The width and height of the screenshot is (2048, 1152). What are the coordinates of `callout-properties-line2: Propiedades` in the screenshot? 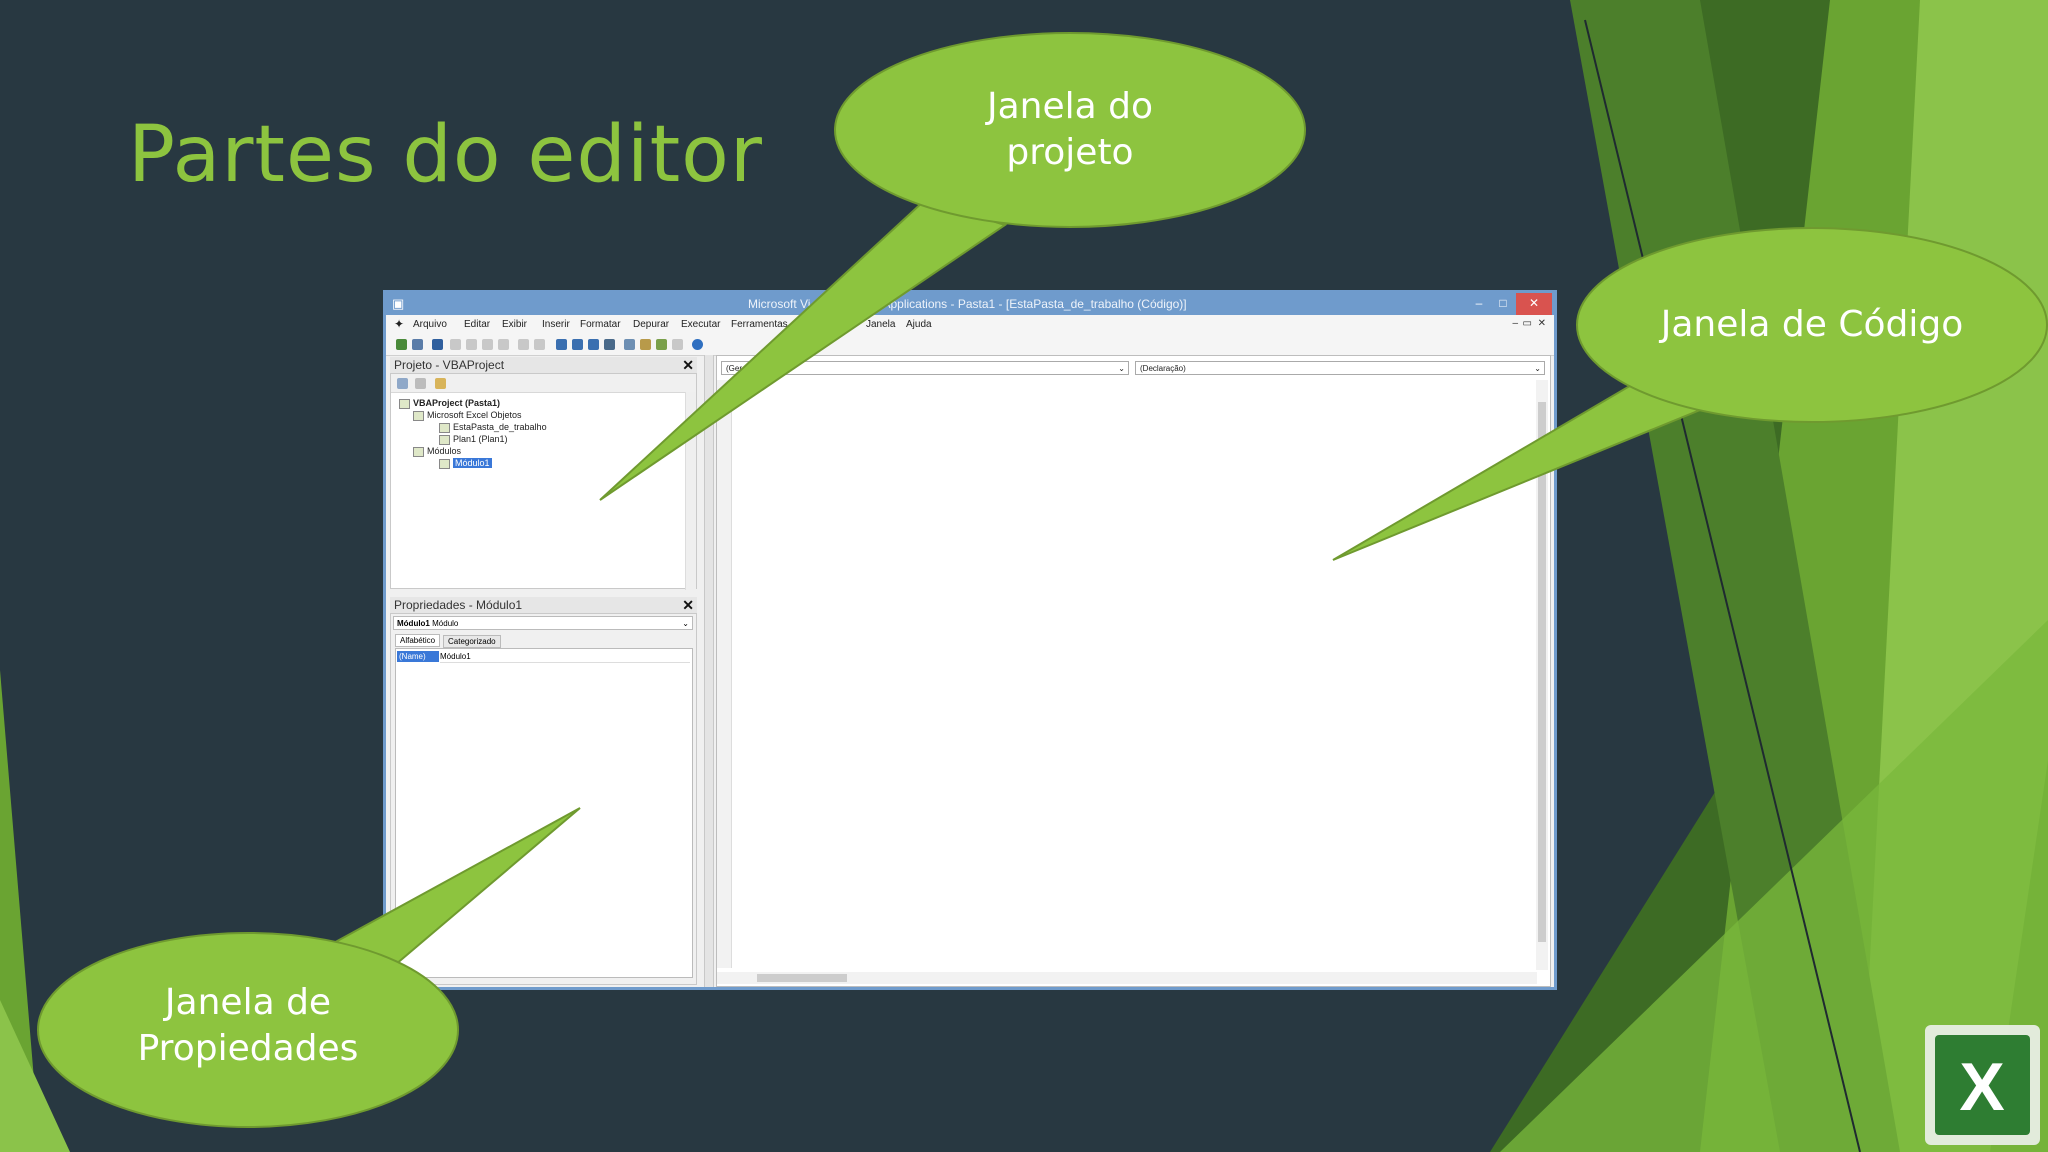 It's located at (248, 1048).